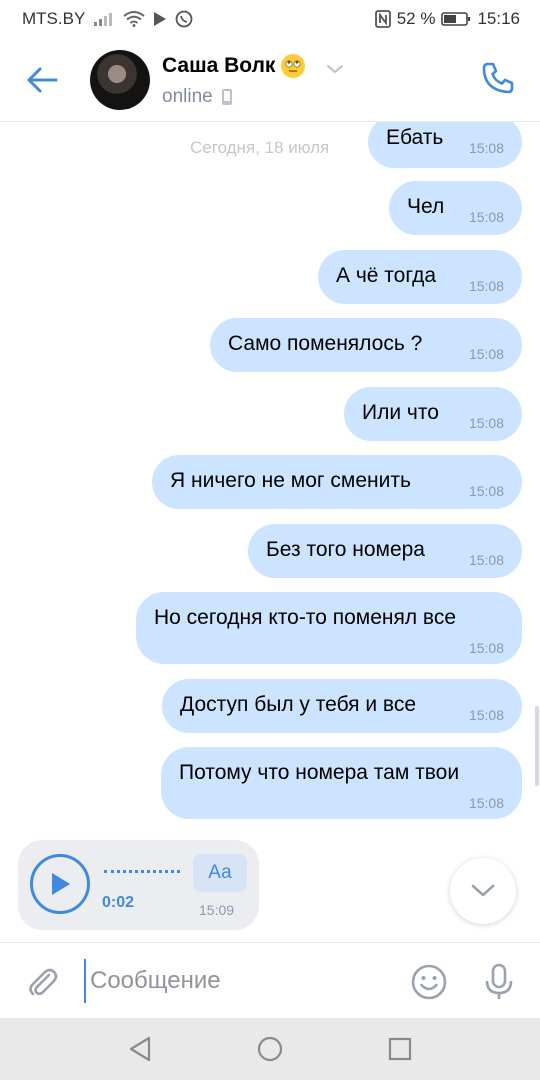 Image resolution: width=540 pixels, height=1080 pixels. What do you see at coordinates (118, 902) in the screenshot?
I see `voice-duration: 0:02` at bounding box center [118, 902].